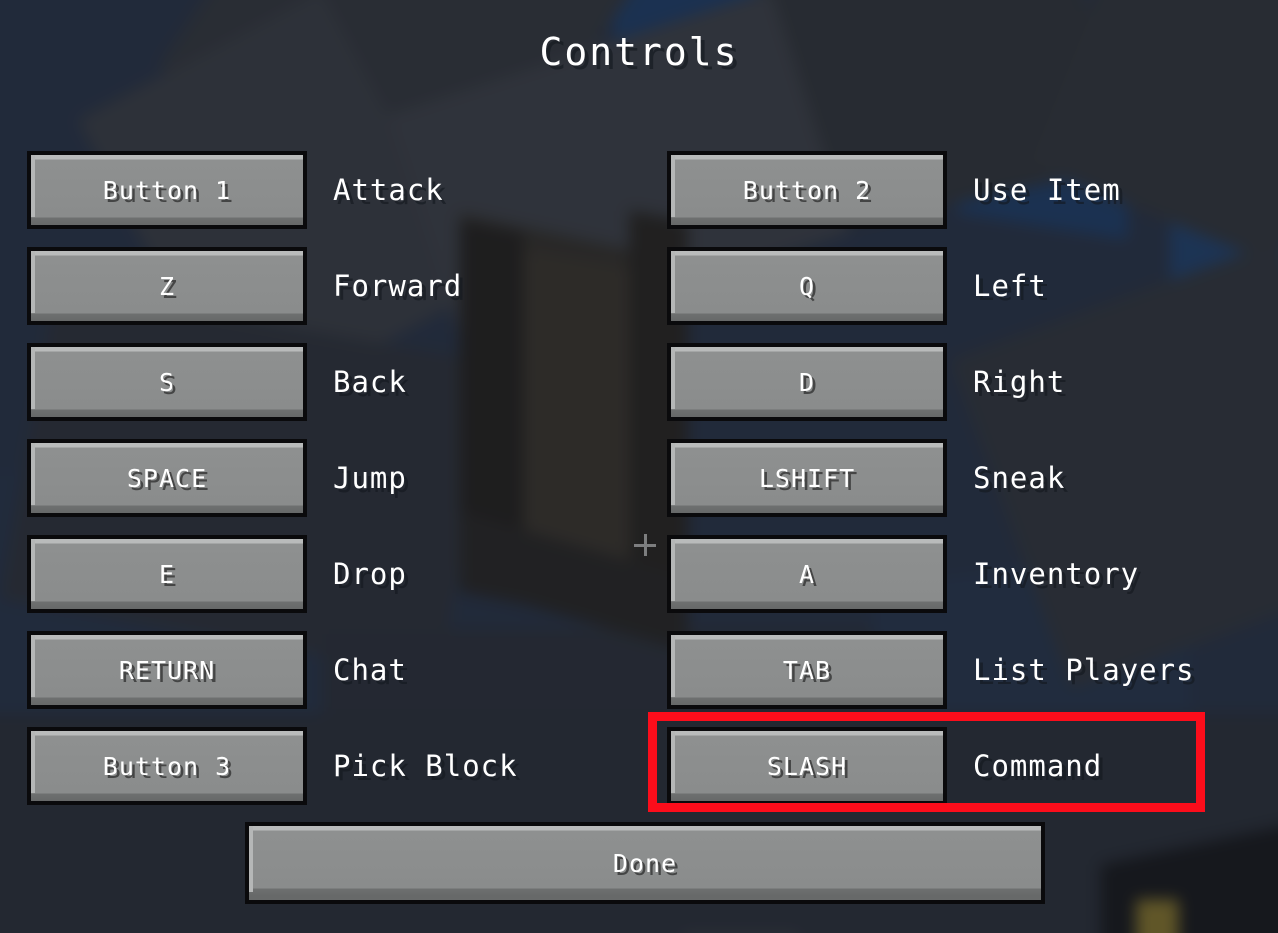 Image resolution: width=1278 pixels, height=933 pixels. I want to click on keybind-value: Z, so click(167, 286).